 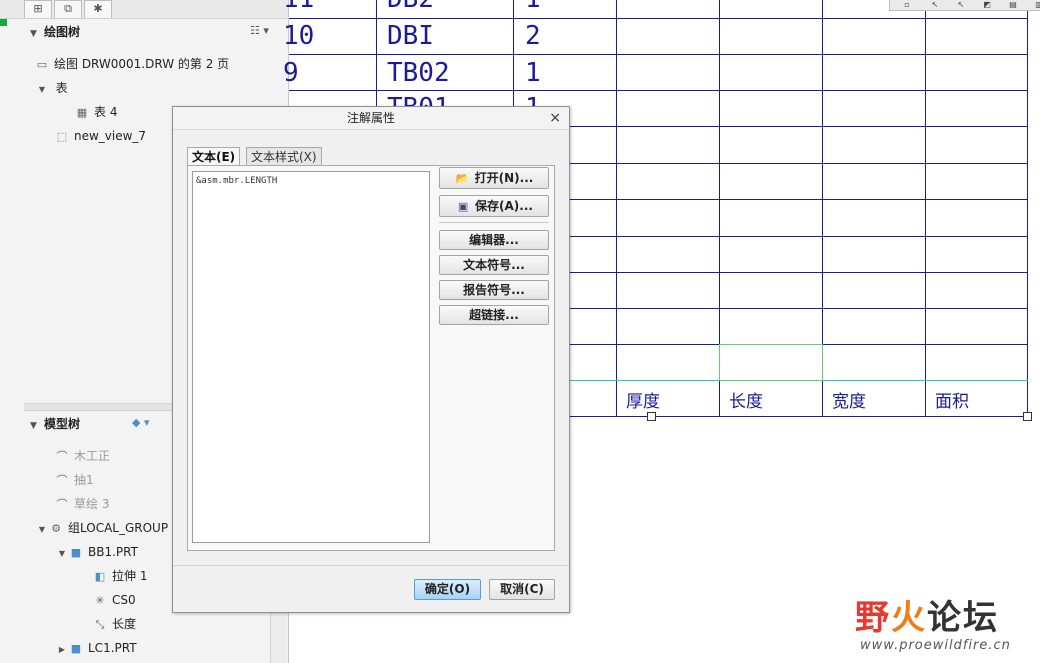 I want to click on watermark-char: 野, so click(x=873, y=618).